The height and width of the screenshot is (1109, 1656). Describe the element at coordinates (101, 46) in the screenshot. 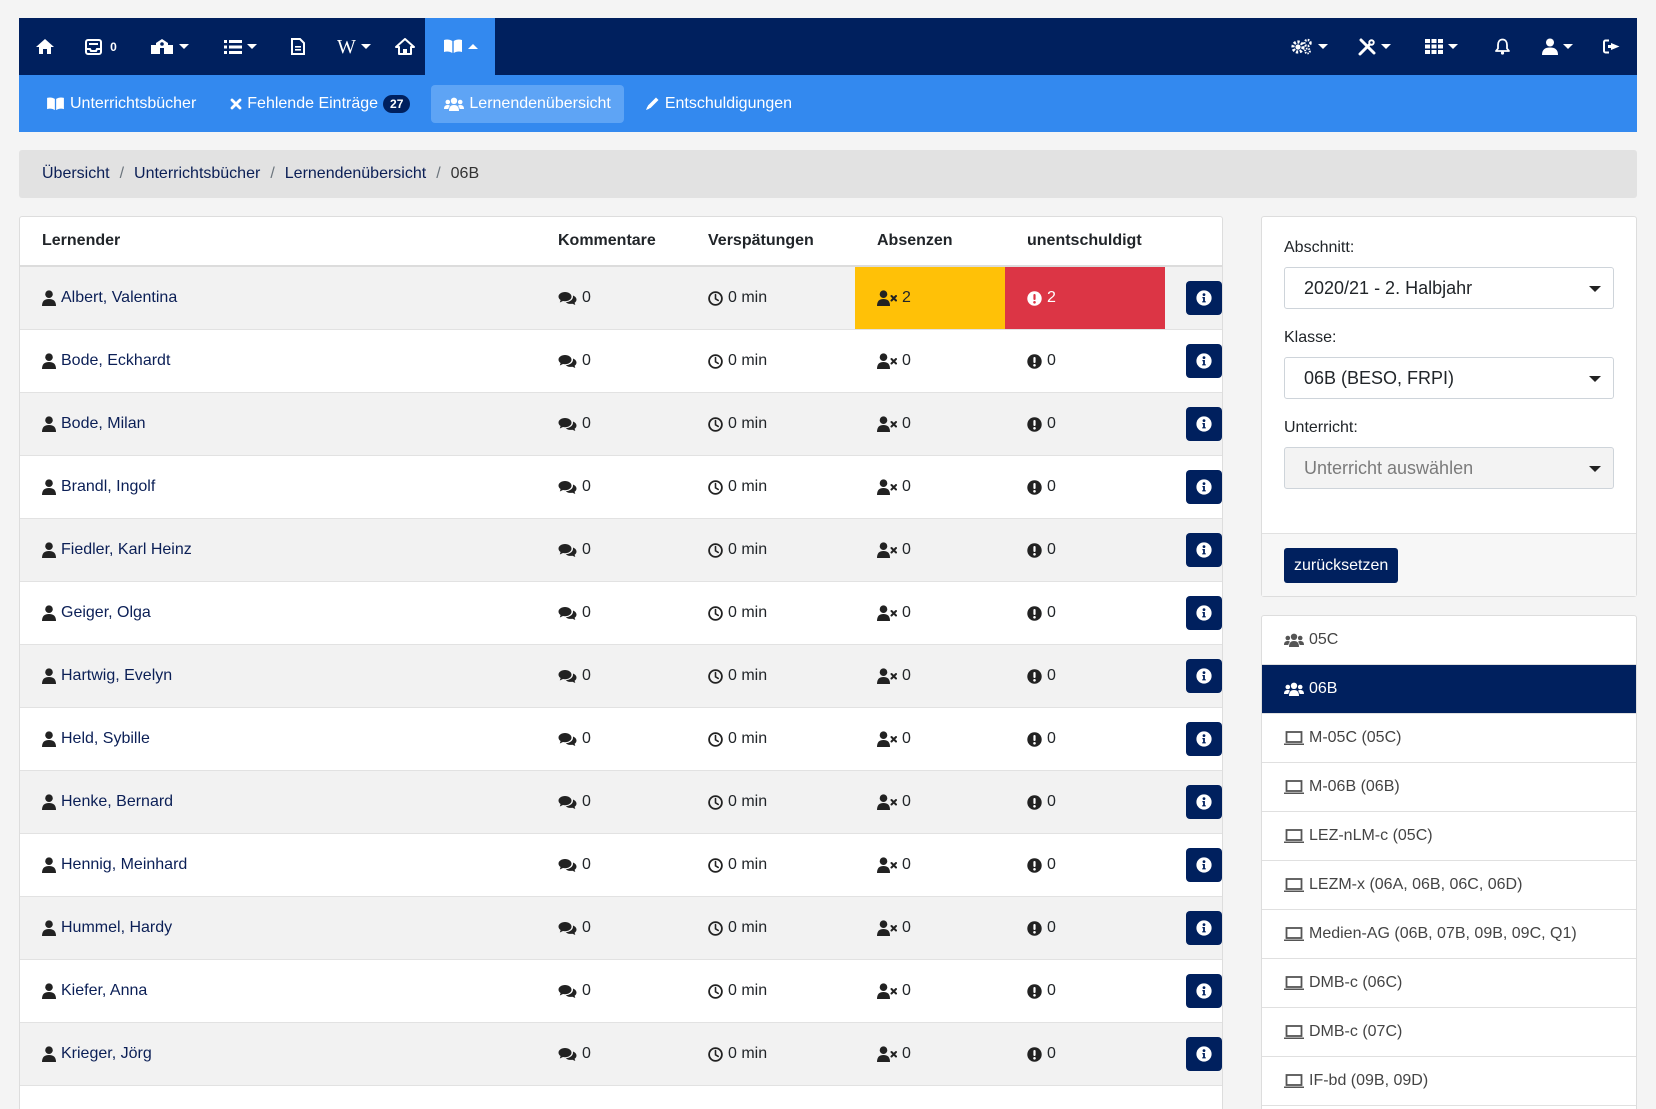

I see `messages-nav-item: 0` at that location.